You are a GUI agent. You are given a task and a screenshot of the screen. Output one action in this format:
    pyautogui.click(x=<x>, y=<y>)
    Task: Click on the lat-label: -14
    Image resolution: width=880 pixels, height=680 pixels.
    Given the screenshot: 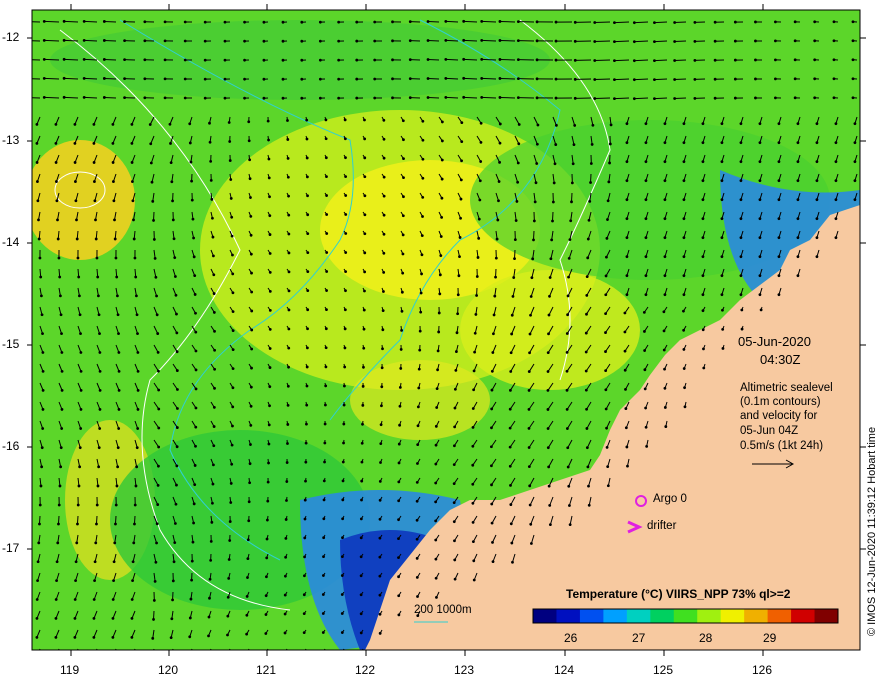 What is the action you would take?
    pyautogui.click(x=11, y=242)
    